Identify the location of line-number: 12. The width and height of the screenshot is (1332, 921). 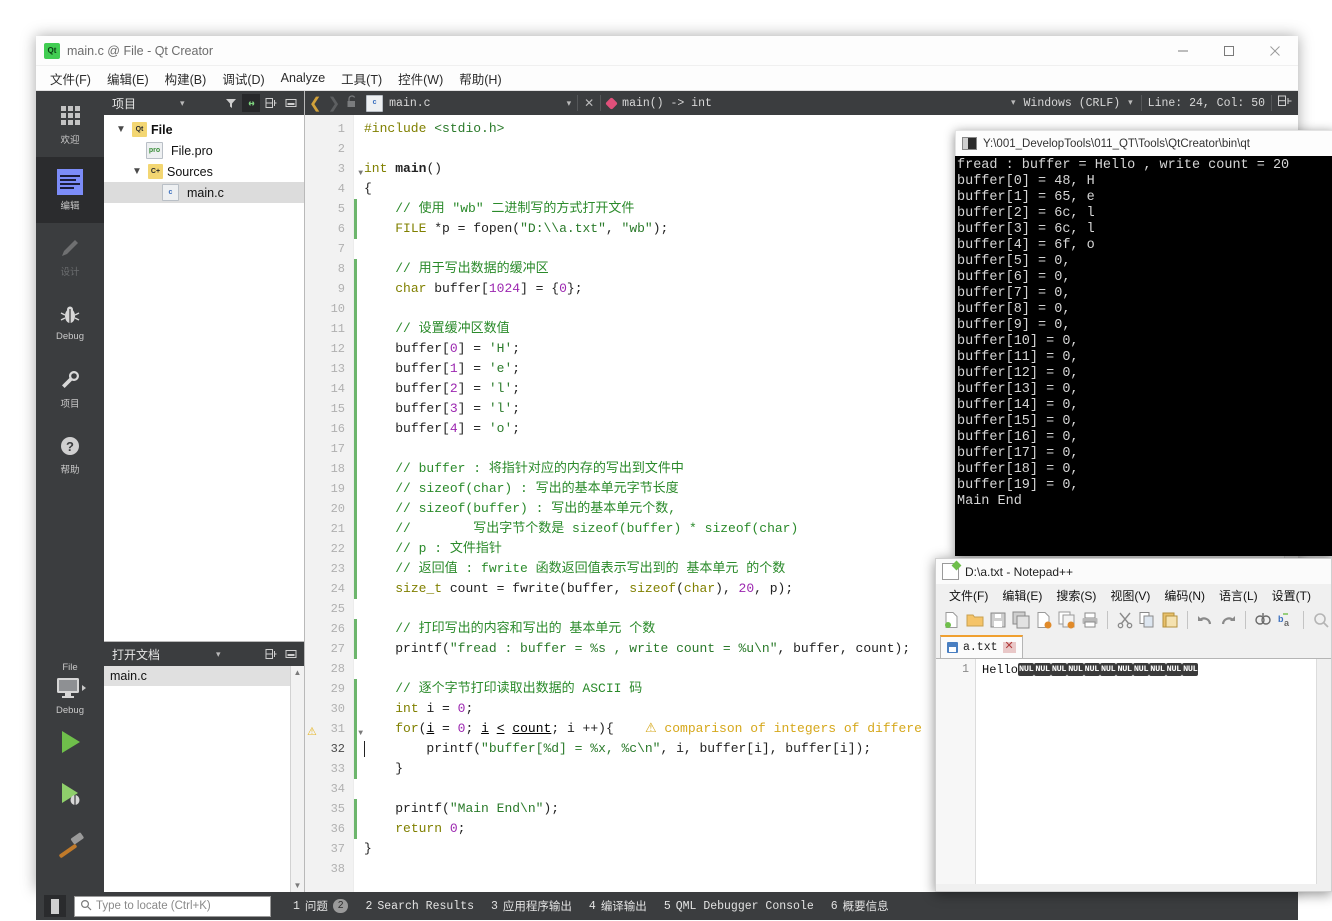
(337, 349).